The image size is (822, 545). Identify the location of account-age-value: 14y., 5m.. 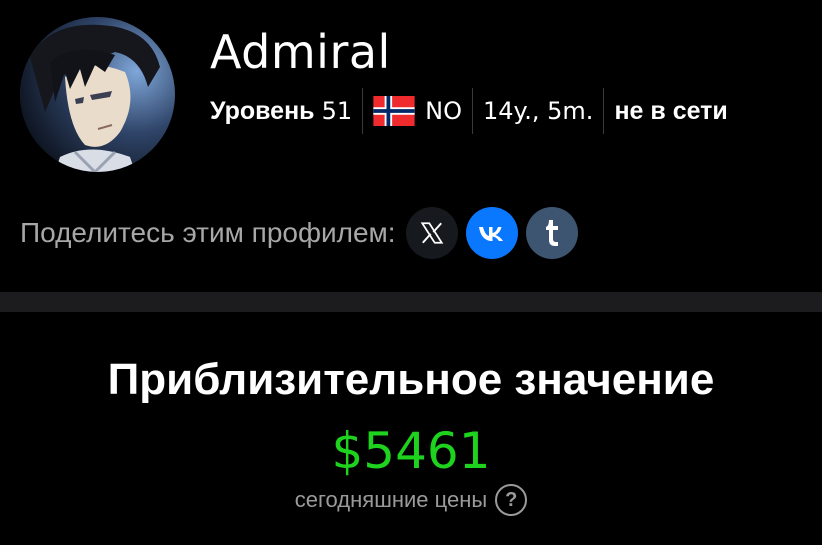
(538, 111).